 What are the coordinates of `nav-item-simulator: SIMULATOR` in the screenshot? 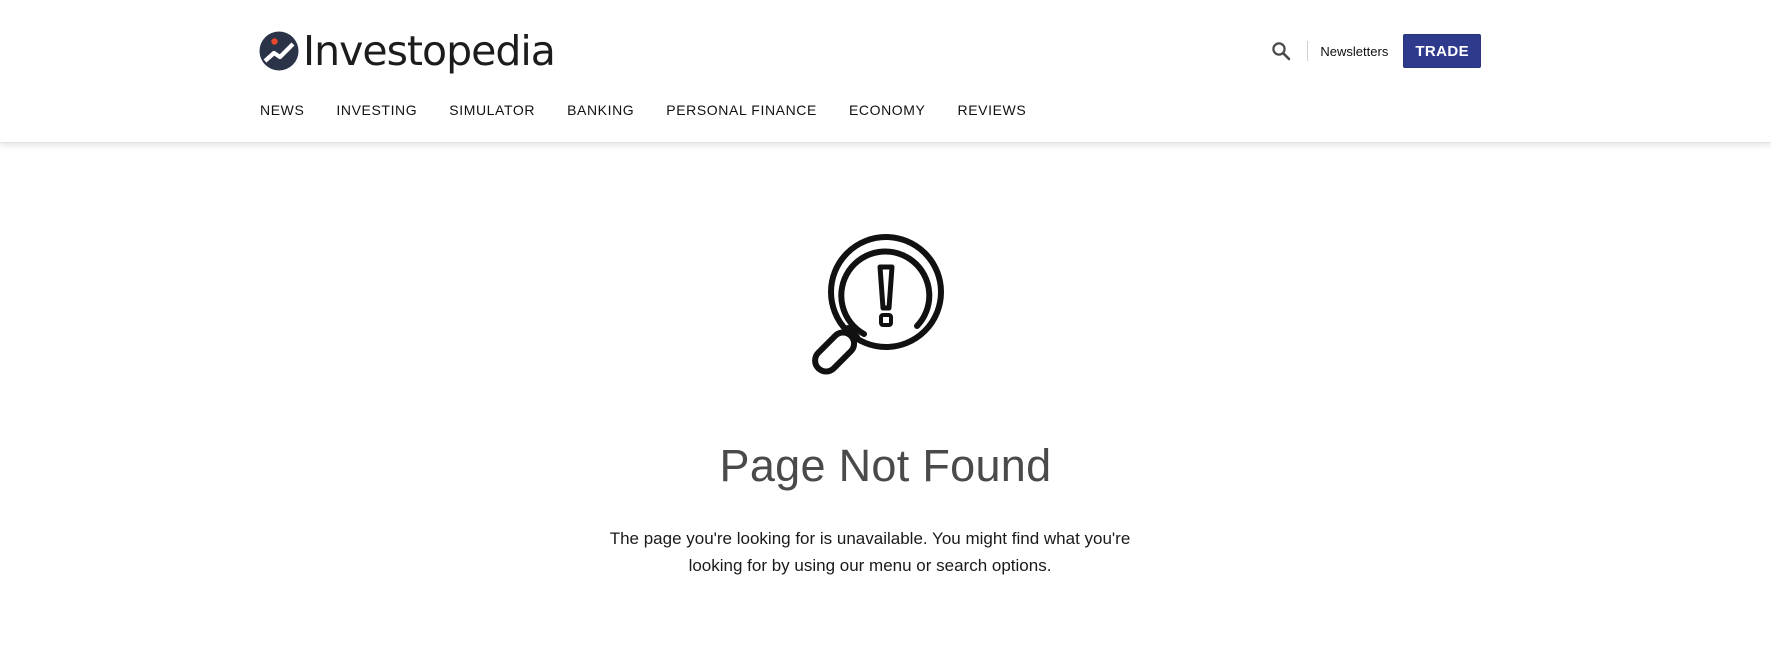 It's located at (492, 110).